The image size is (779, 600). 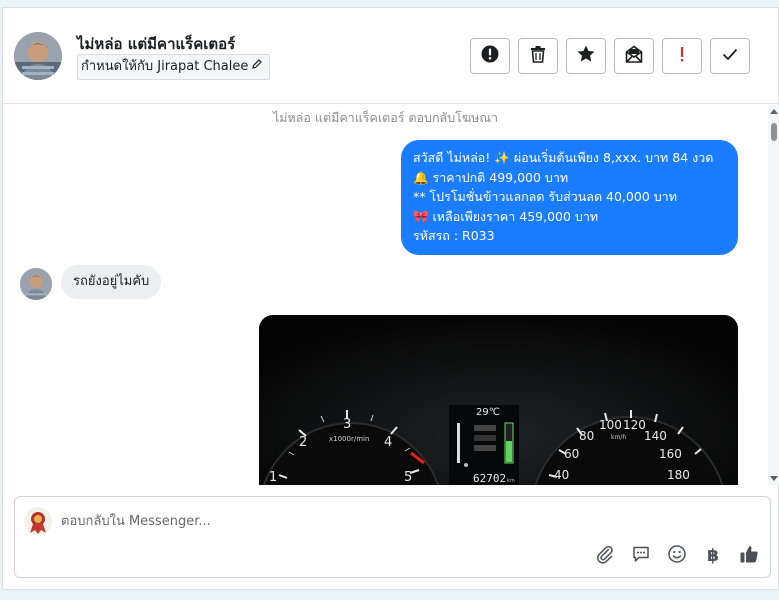 I want to click on mark-unread-button, so click(x=634, y=56).